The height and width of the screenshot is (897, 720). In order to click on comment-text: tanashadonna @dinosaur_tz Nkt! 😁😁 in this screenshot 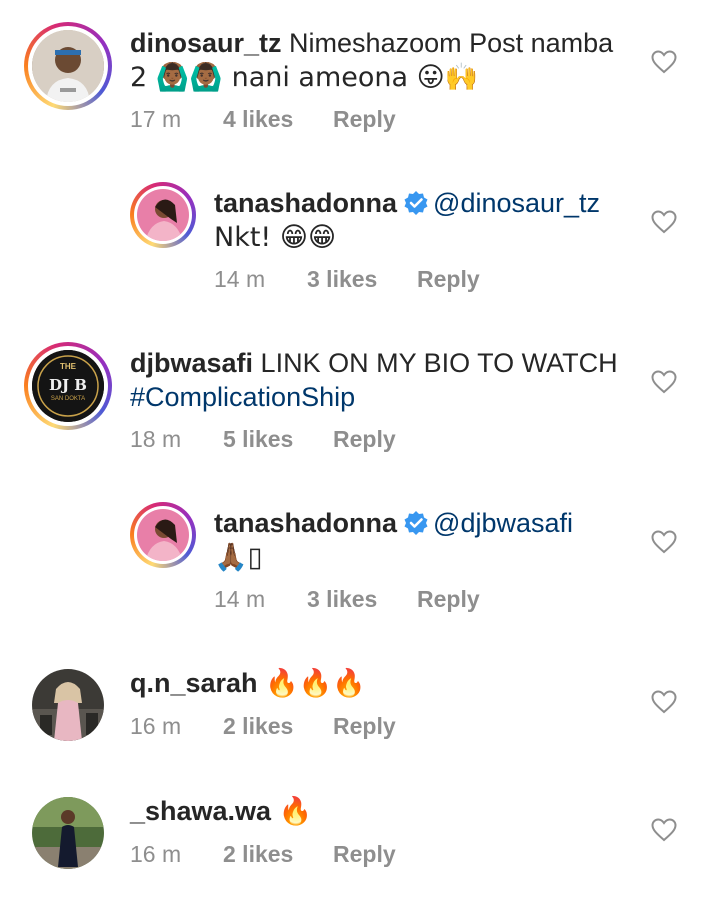, I will do `click(429, 220)`.